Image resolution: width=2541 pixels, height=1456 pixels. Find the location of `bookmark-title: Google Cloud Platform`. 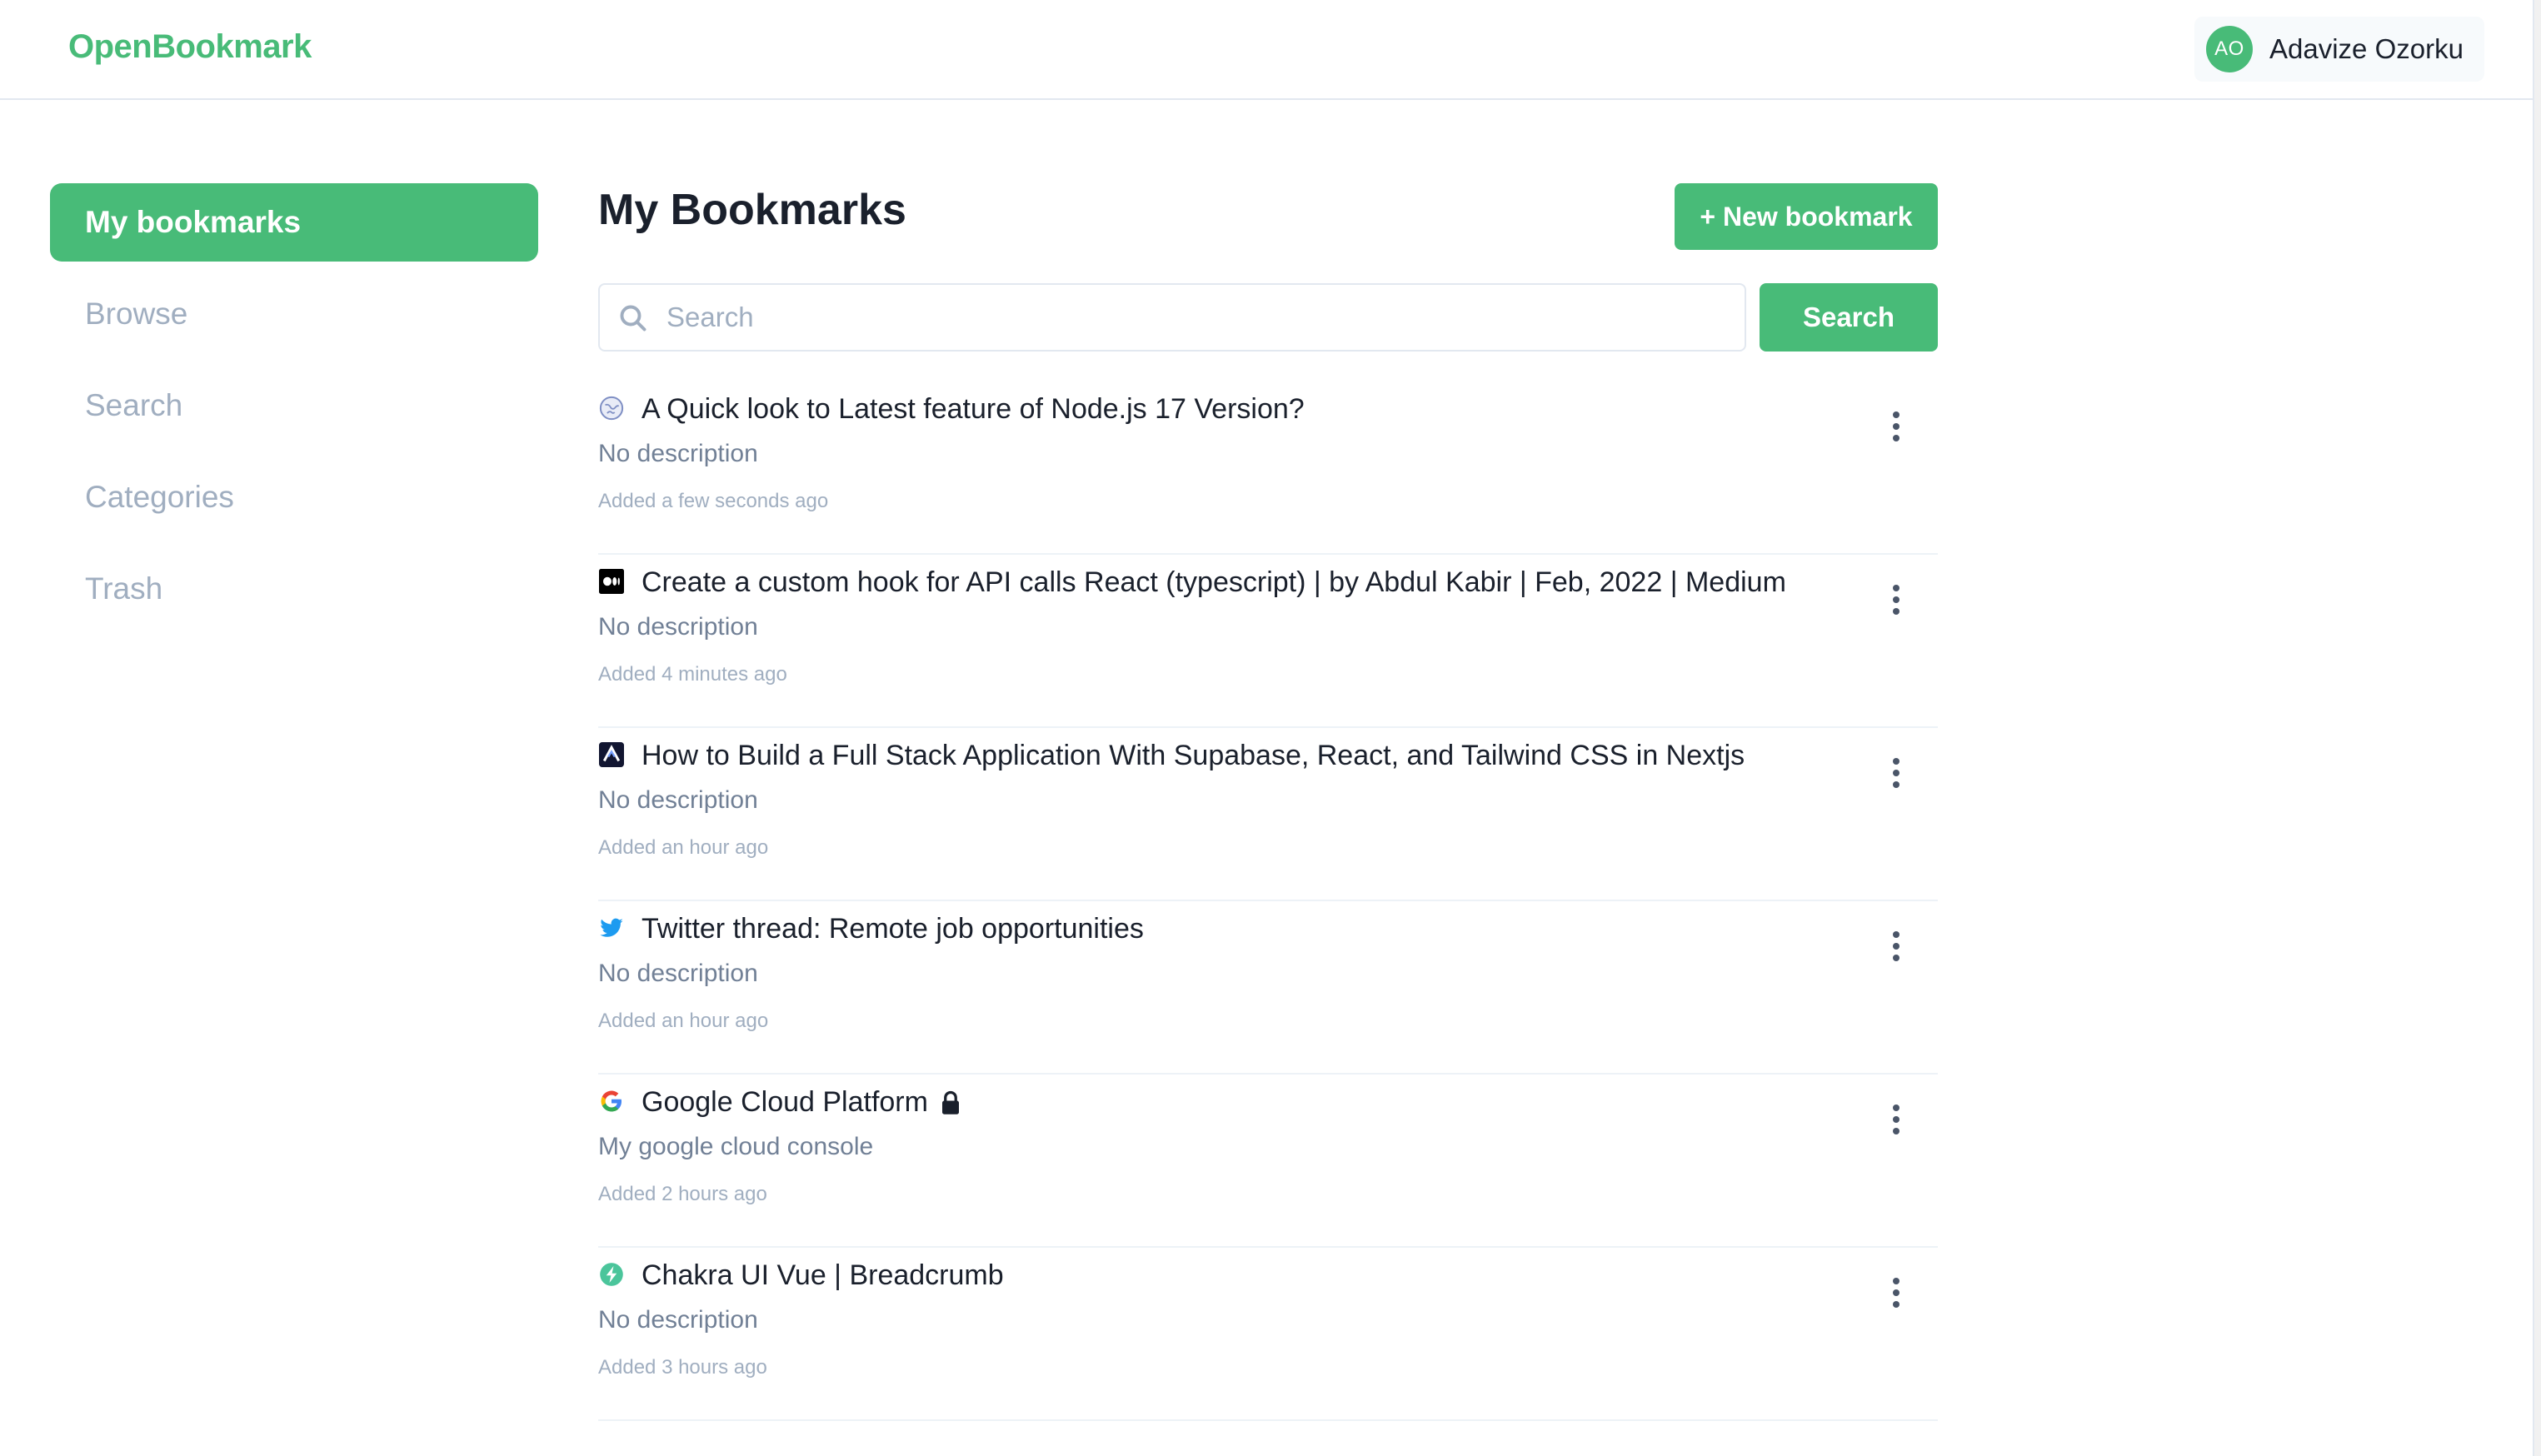

bookmark-title: Google Cloud Platform is located at coordinates (801, 1102).